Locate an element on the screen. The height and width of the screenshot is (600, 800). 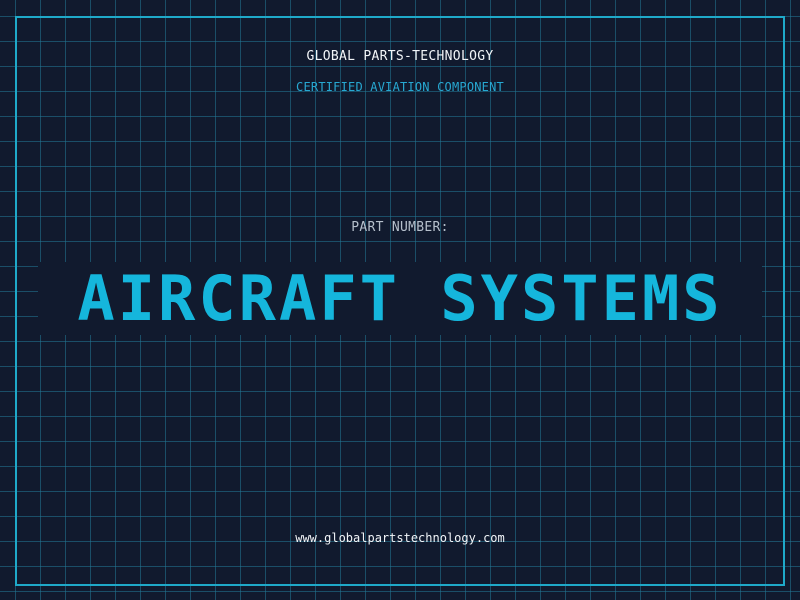
part-number-label: PART NUMBER: is located at coordinates (400, 227).